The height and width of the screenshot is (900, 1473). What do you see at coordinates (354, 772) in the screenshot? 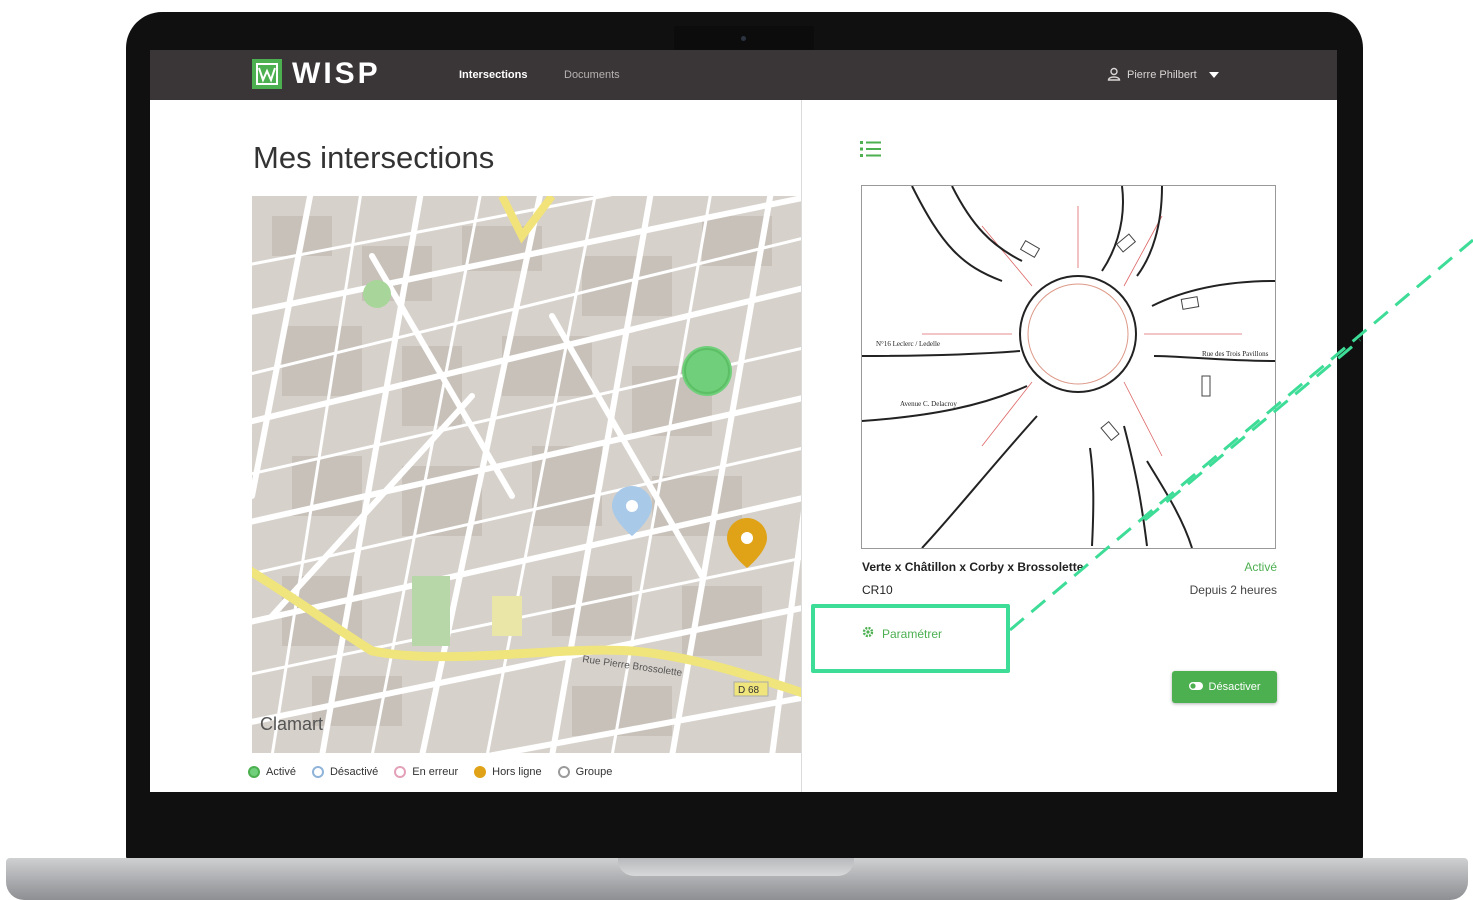
I see `legend-label: Désactivé` at bounding box center [354, 772].